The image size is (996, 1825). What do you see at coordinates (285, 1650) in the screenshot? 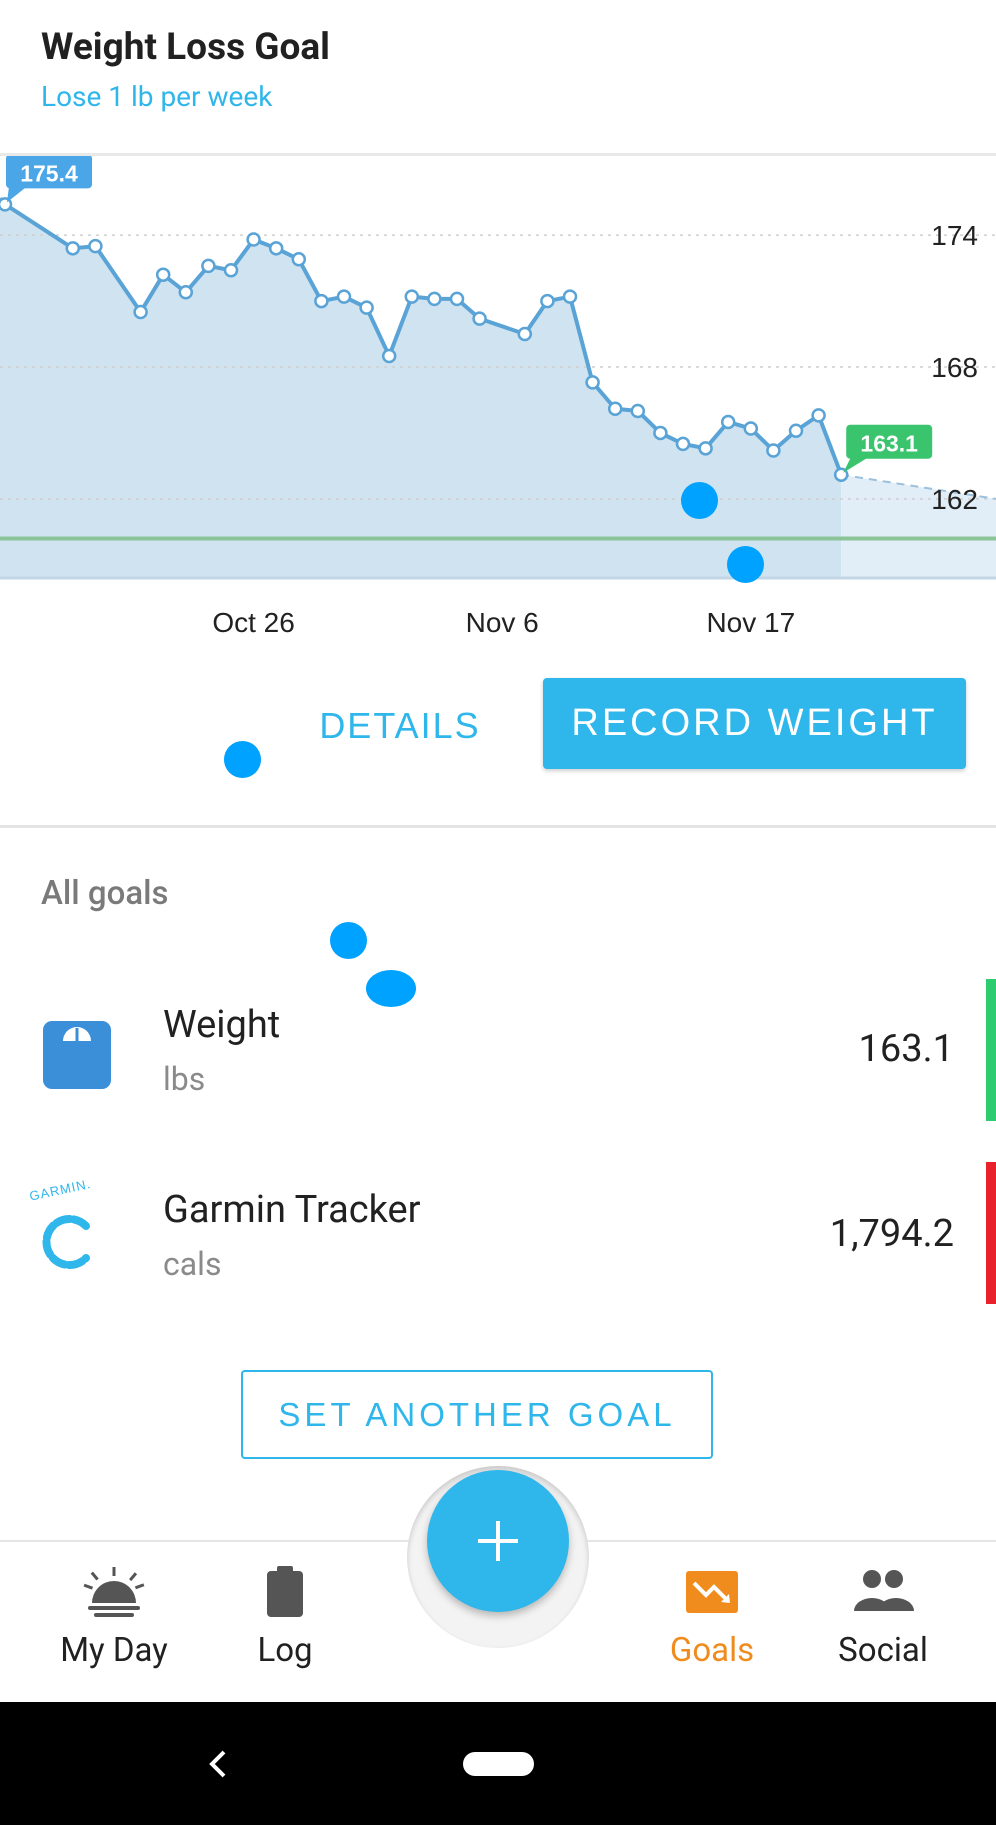
I see `nav-label: Log` at bounding box center [285, 1650].